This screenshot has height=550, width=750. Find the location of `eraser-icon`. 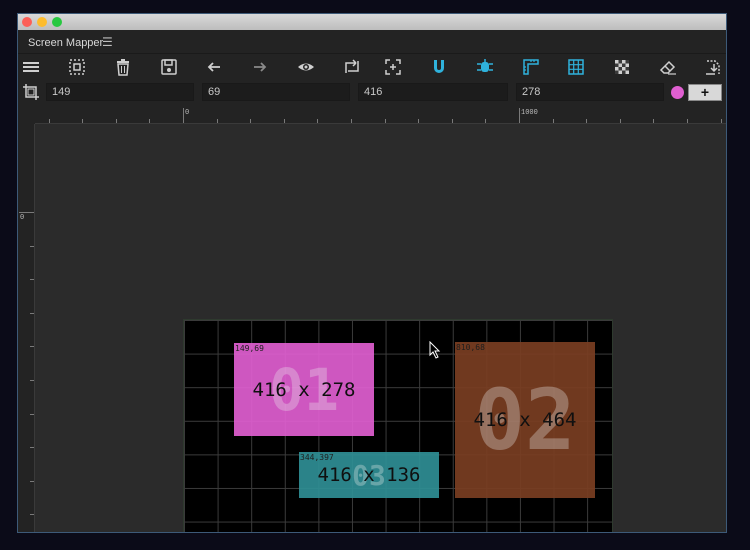

eraser-icon is located at coordinates (668, 67).